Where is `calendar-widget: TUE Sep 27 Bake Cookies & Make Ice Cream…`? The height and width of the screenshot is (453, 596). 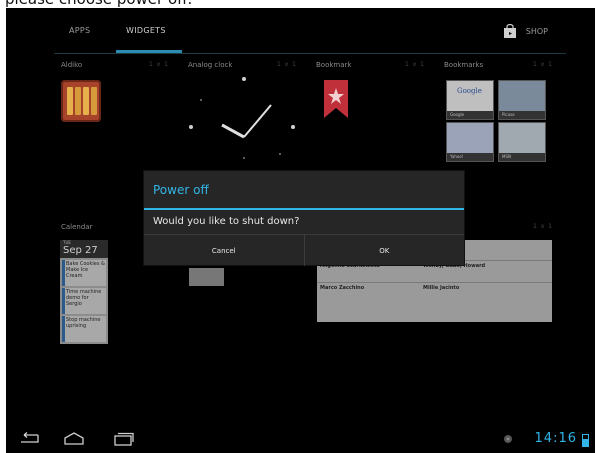
calendar-widget: TUE Sep 27 Bake Cookies & Make Ice Cream… is located at coordinates (84, 292).